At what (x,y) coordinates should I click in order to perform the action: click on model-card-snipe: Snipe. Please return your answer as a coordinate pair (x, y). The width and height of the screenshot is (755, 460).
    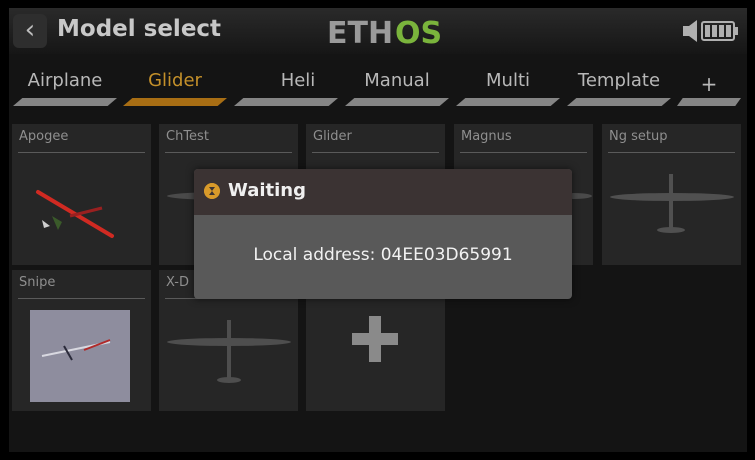
    Looking at the image, I should click on (81, 340).